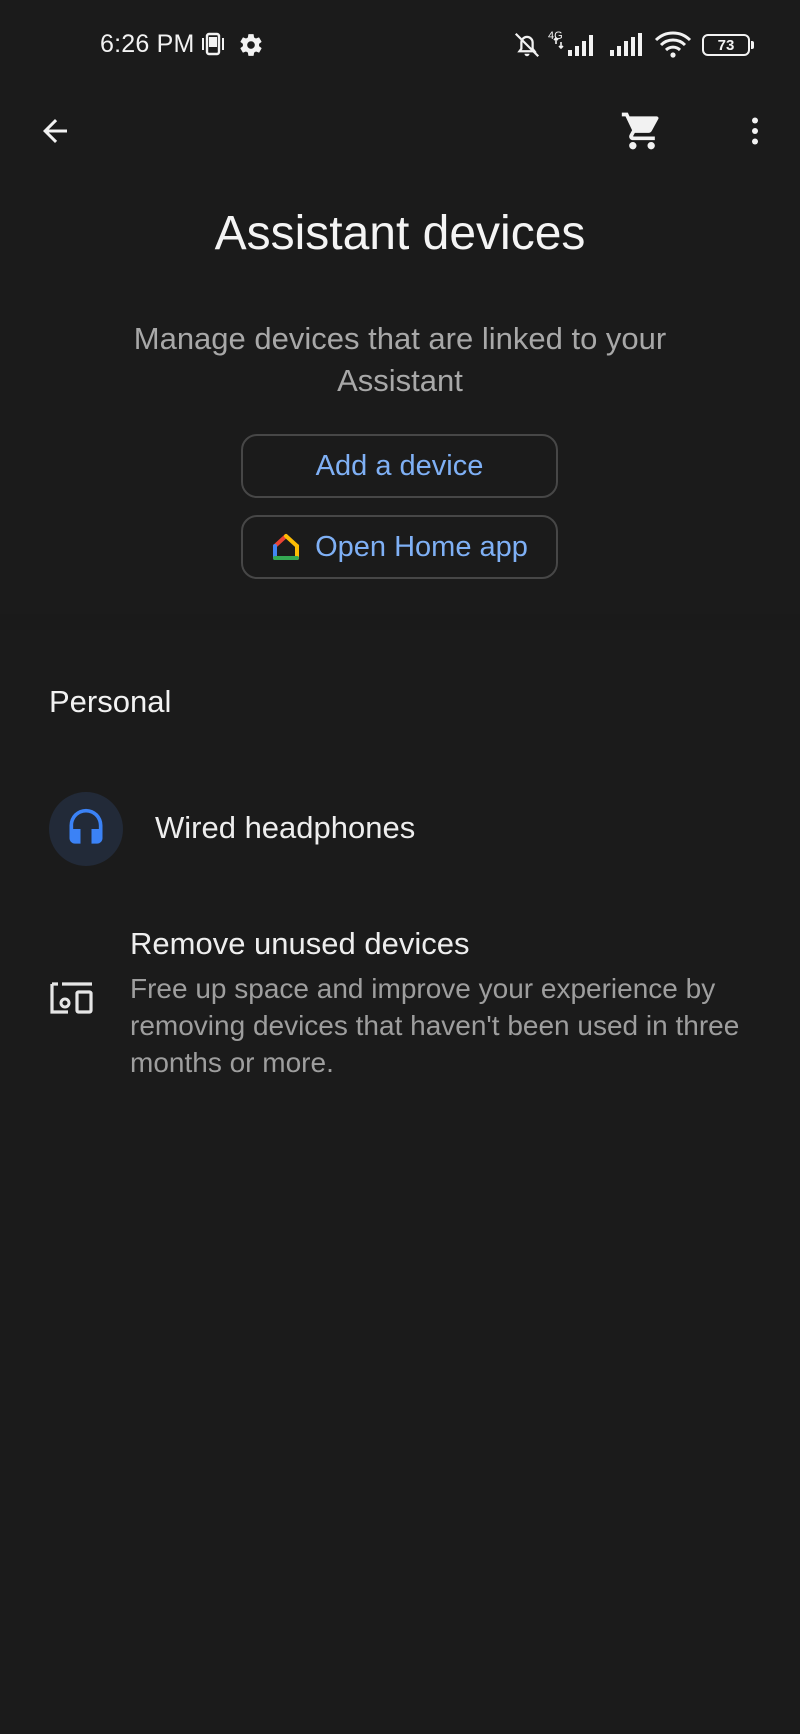  I want to click on headphones-icon, so click(86, 829).